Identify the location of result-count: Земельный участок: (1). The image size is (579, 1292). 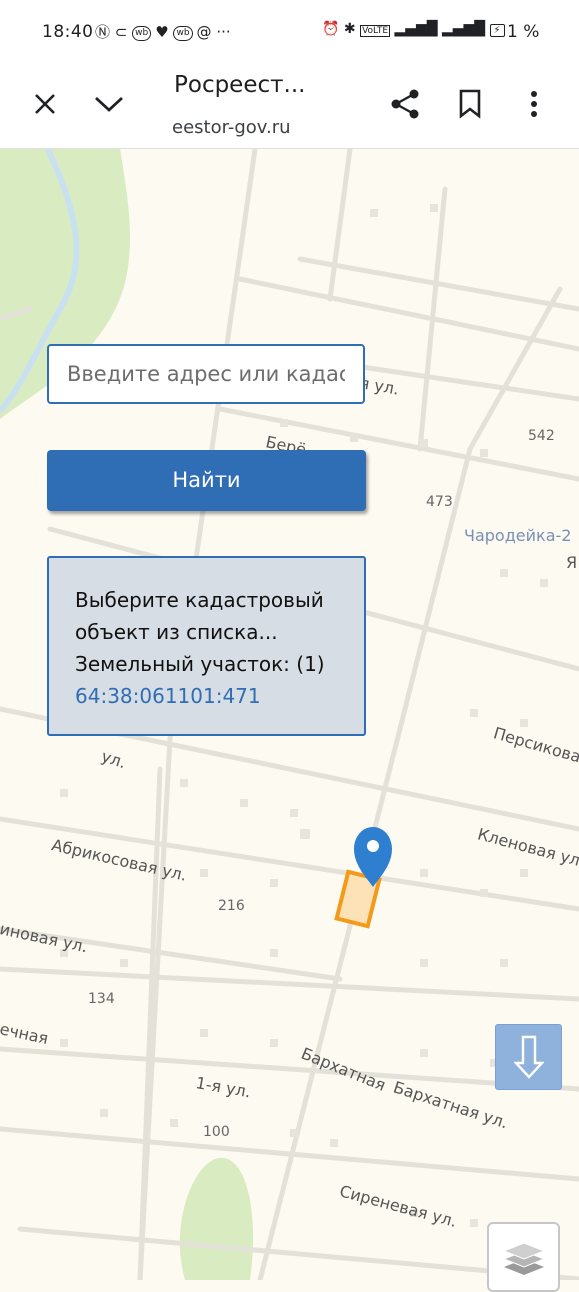
(200, 664).